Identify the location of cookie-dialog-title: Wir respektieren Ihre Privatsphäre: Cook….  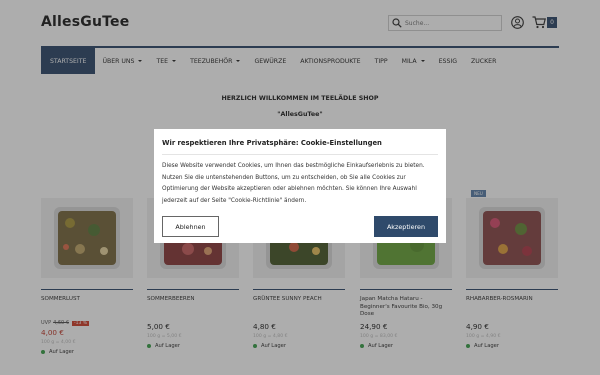
(272, 143).